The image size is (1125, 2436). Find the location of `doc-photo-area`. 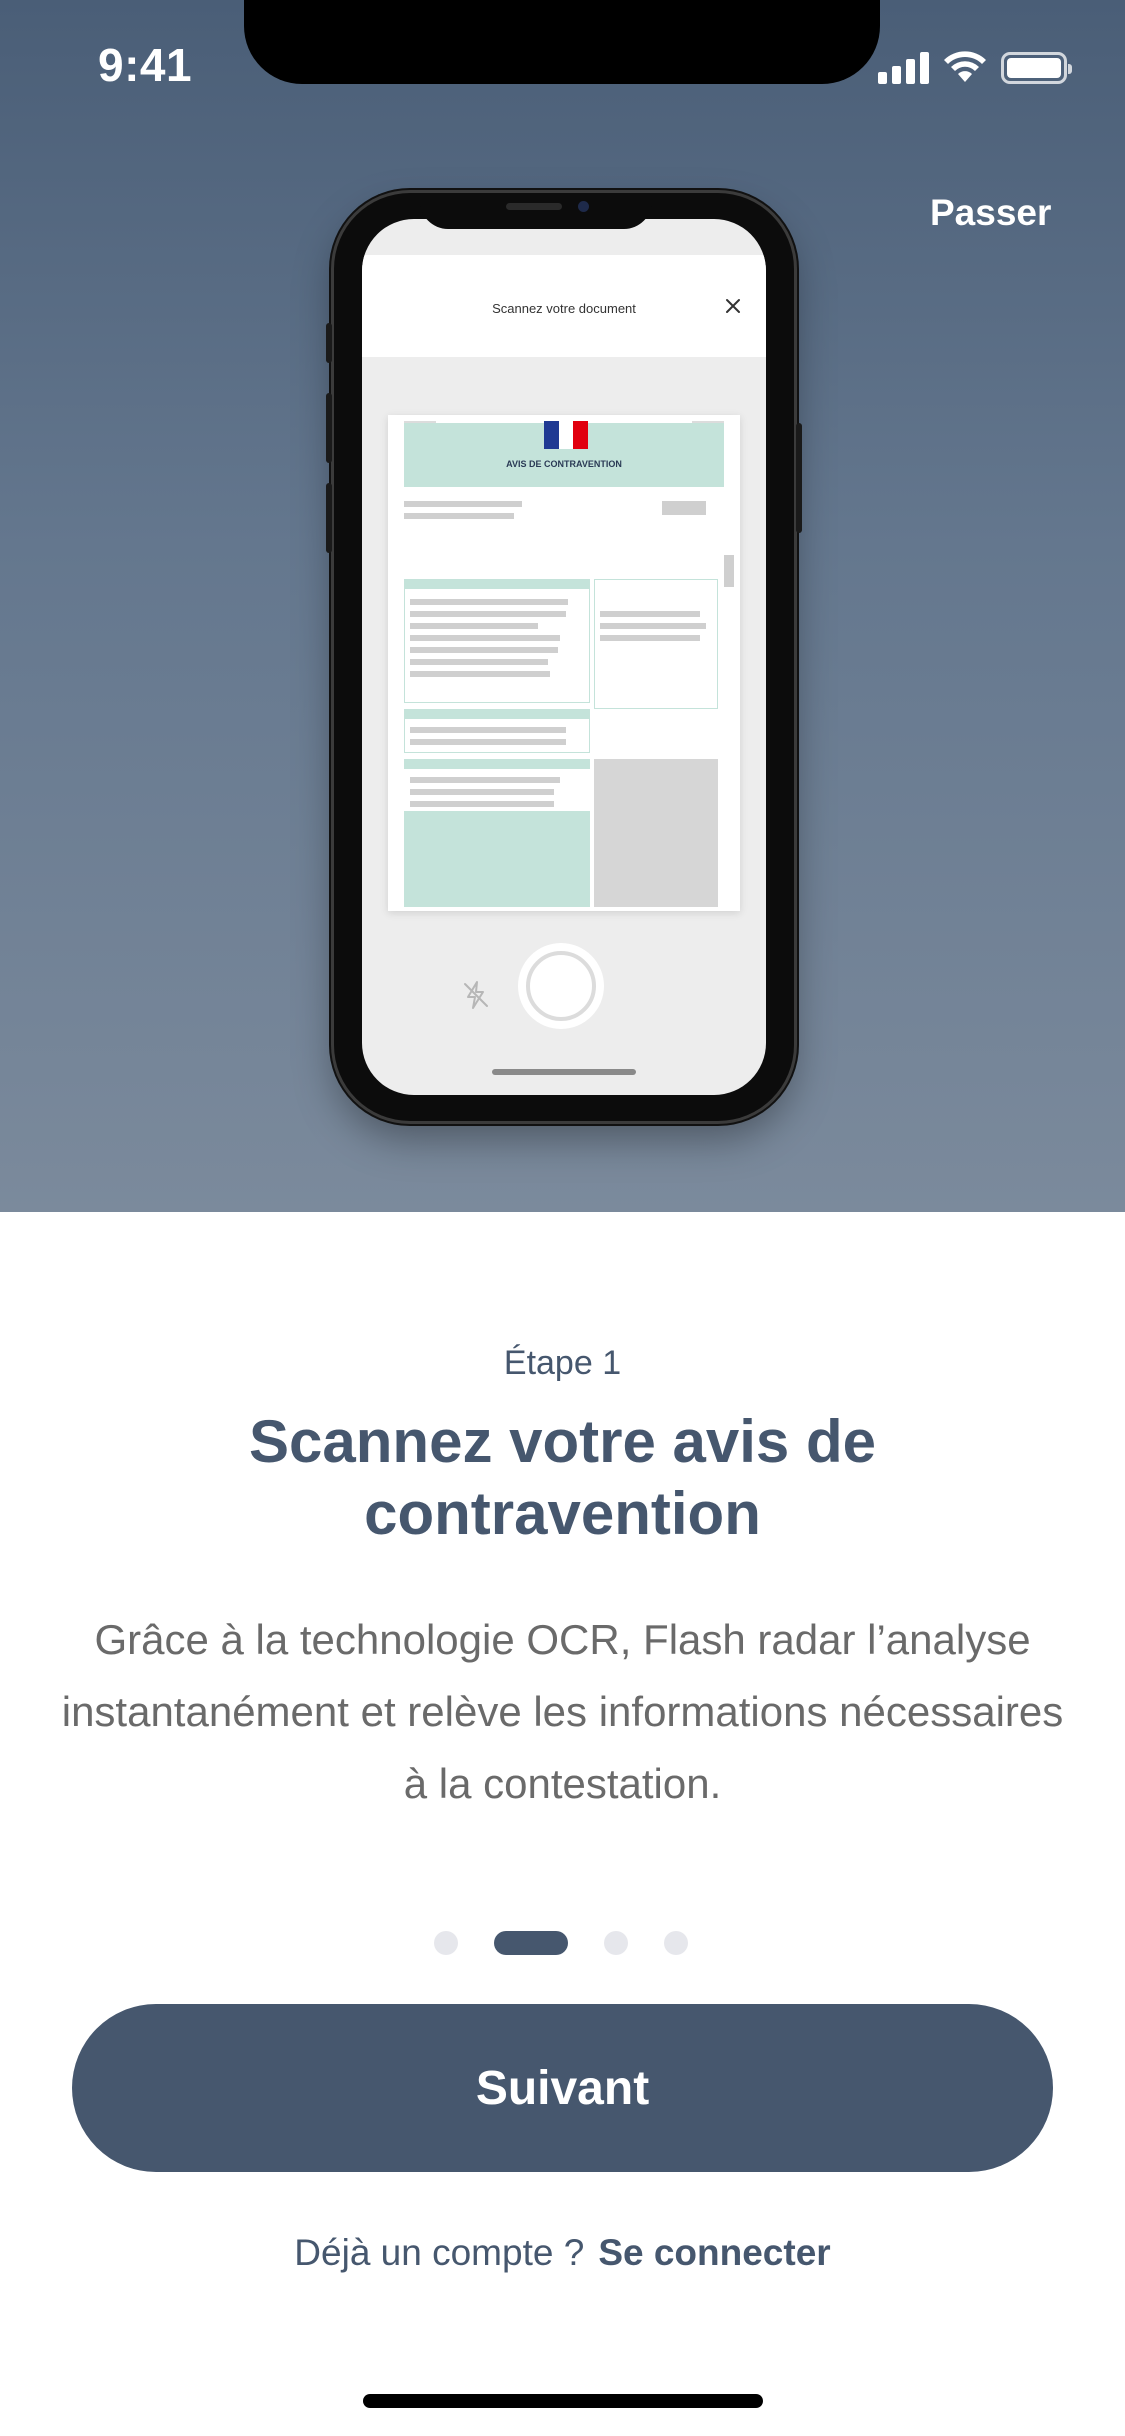

doc-photo-area is located at coordinates (656, 833).